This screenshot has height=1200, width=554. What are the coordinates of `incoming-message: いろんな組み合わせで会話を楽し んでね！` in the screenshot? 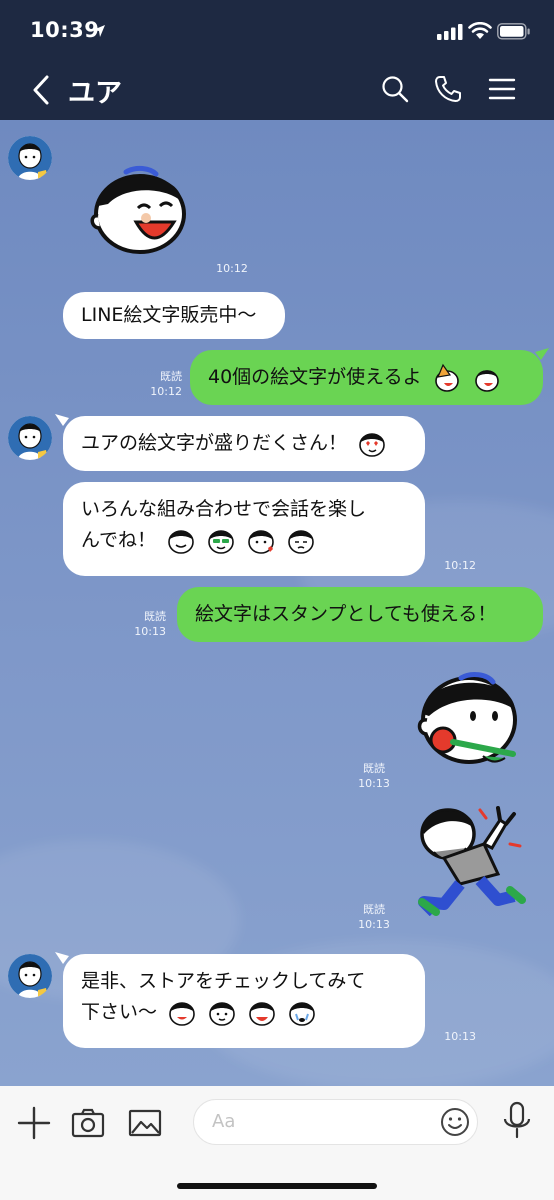 It's located at (244, 529).